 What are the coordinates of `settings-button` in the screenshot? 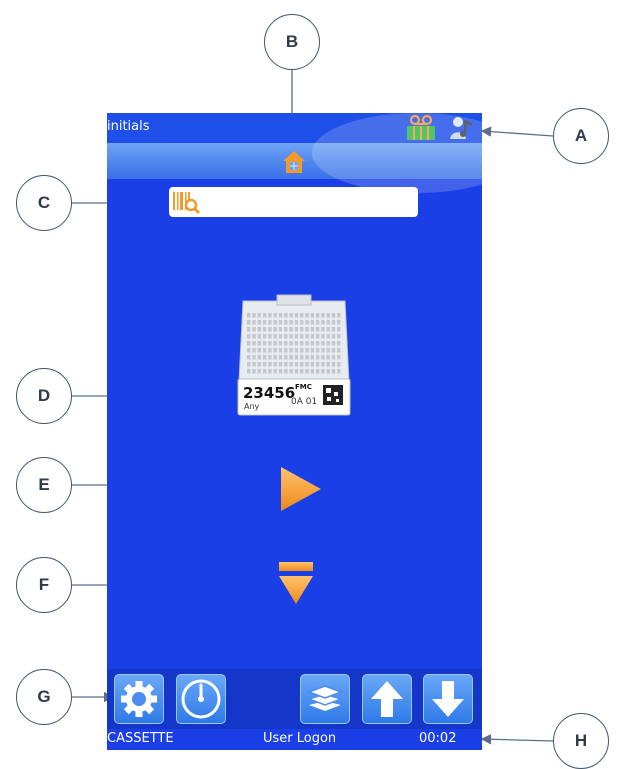 It's located at (139, 699).